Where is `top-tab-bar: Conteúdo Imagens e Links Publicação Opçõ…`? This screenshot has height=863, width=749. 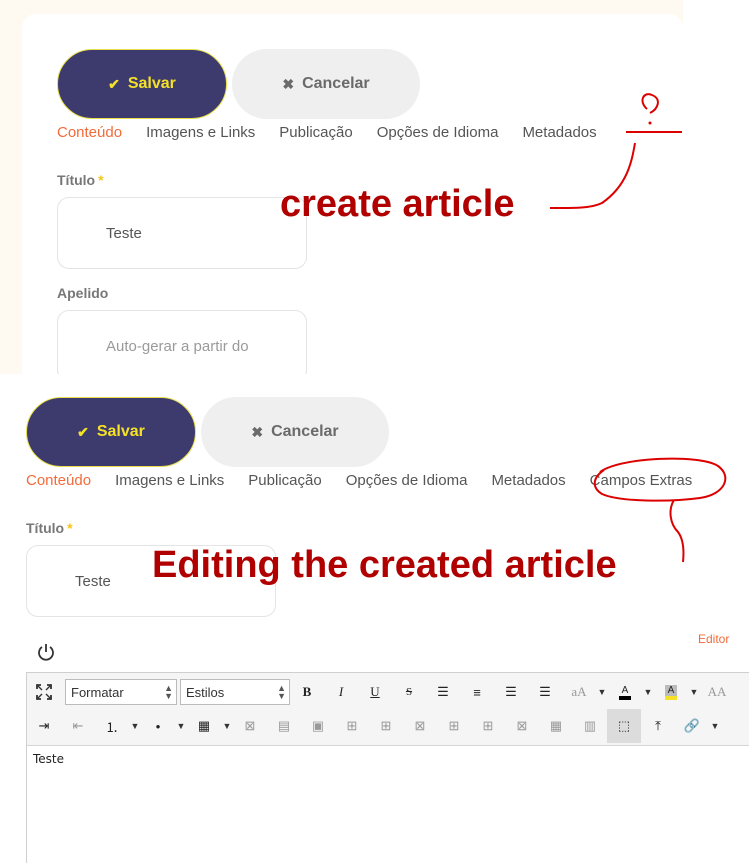 top-tab-bar: Conteúdo Imagens e Links Publicação Opçõ… is located at coordinates (339, 132).